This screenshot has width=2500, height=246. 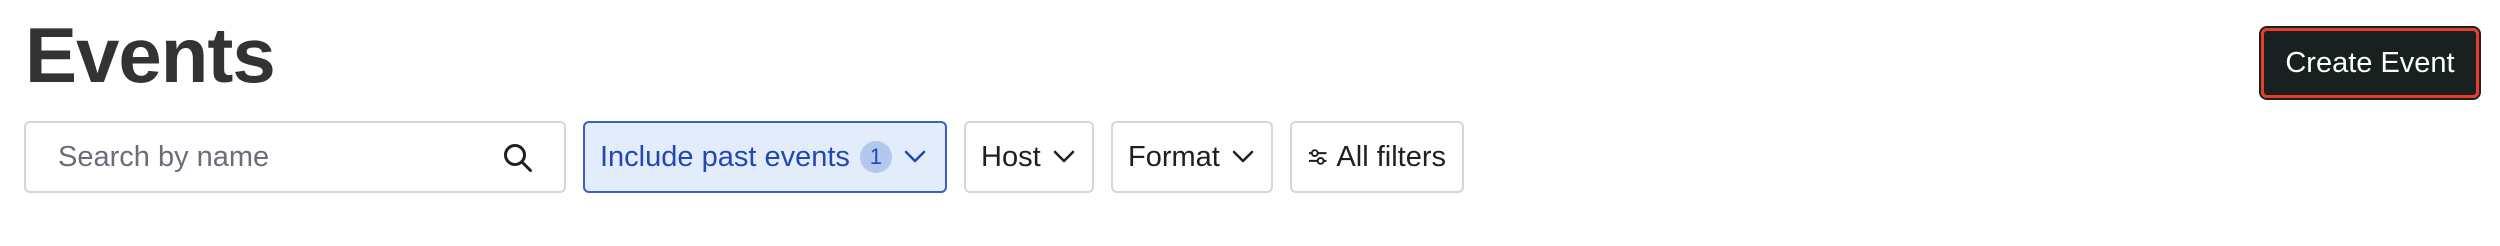 I want to click on format-filter: Format, so click(x=1192, y=157).